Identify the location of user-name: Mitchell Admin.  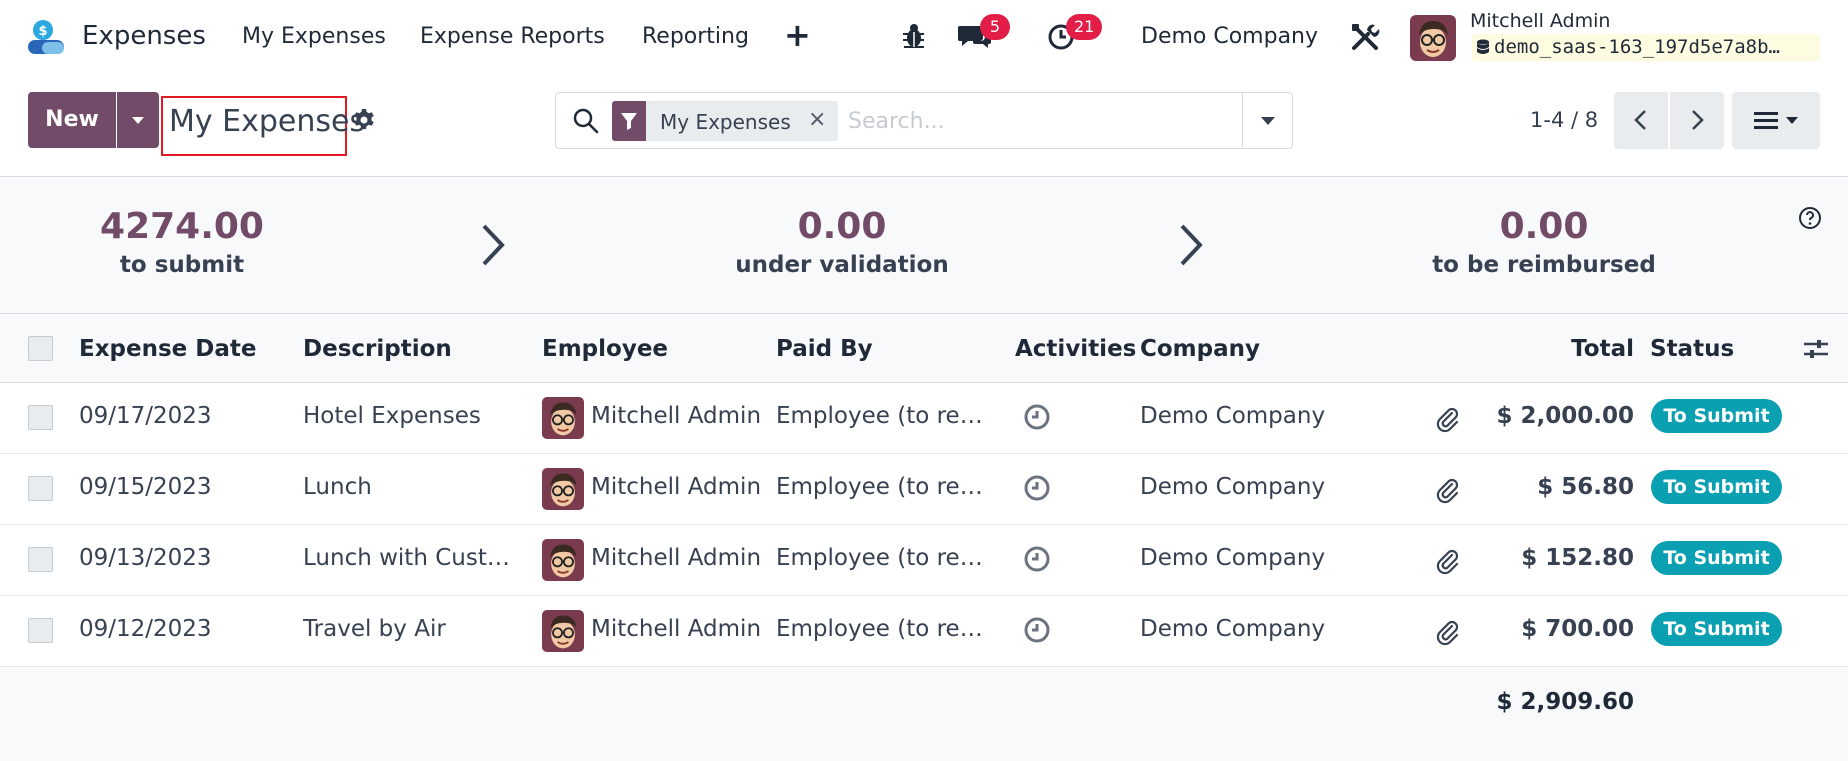
(1540, 21).